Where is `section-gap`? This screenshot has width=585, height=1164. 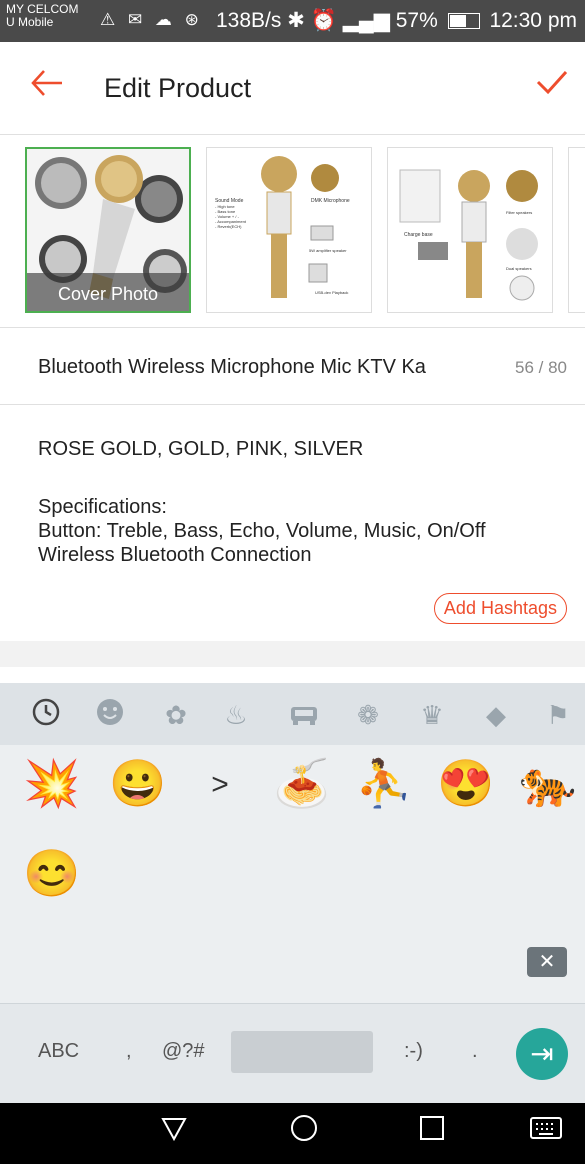 section-gap is located at coordinates (292, 675).